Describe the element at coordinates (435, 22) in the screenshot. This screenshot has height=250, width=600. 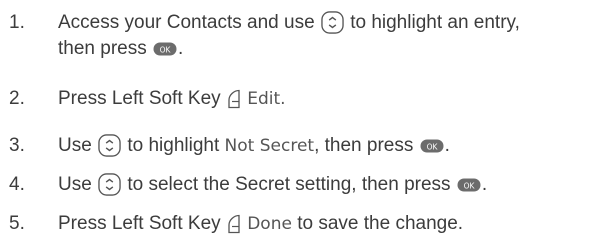
I see `step-text-part: to highlight an entry,` at that location.